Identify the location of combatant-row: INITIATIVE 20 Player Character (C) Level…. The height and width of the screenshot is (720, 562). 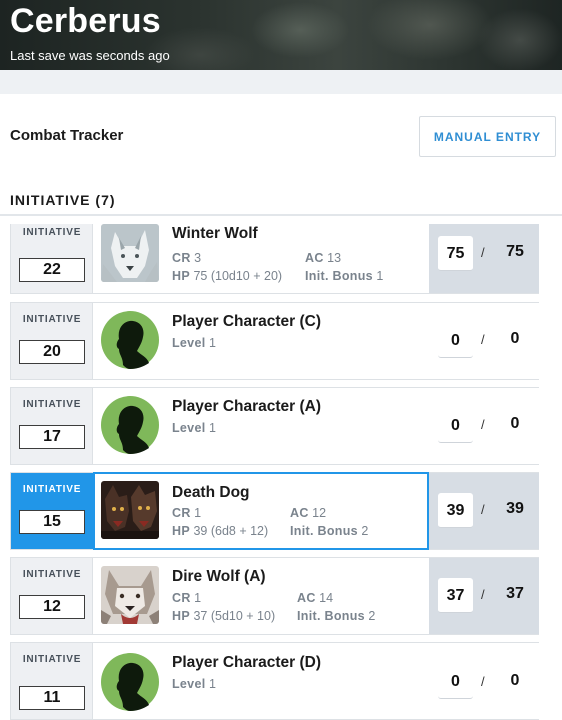
(274, 341).